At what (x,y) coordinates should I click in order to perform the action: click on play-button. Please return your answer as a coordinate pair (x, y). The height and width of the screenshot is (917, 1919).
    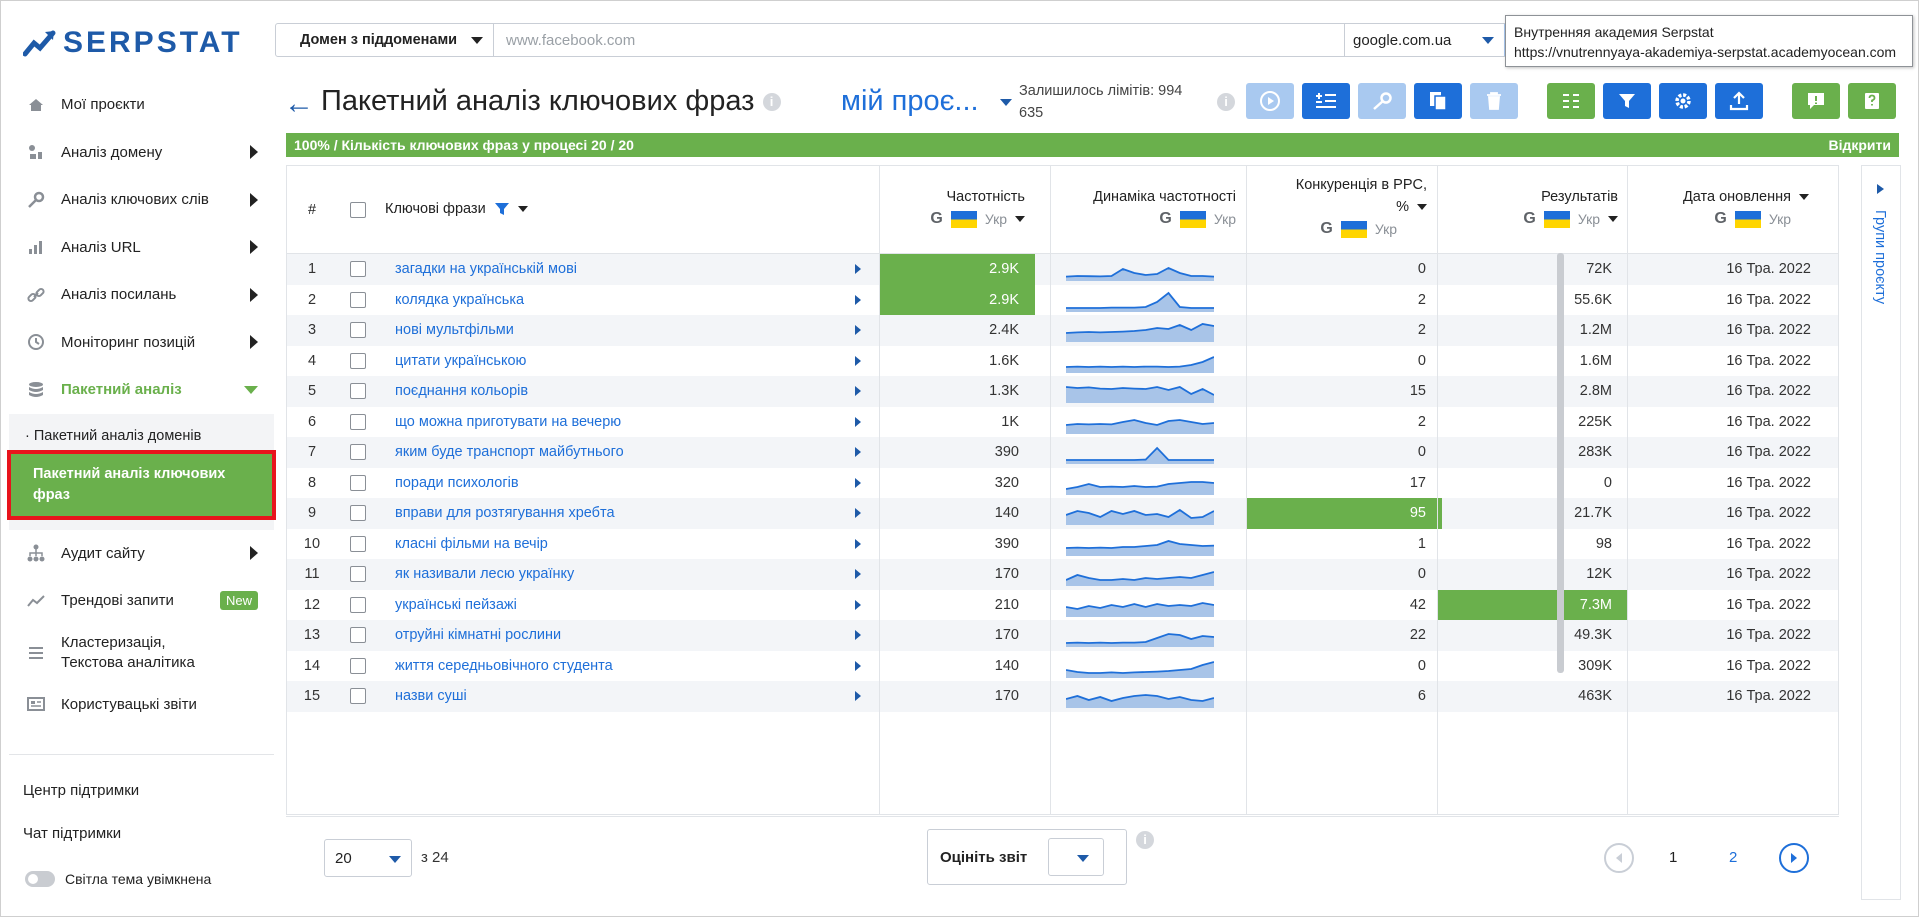
    Looking at the image, I should click on (1270, 101).